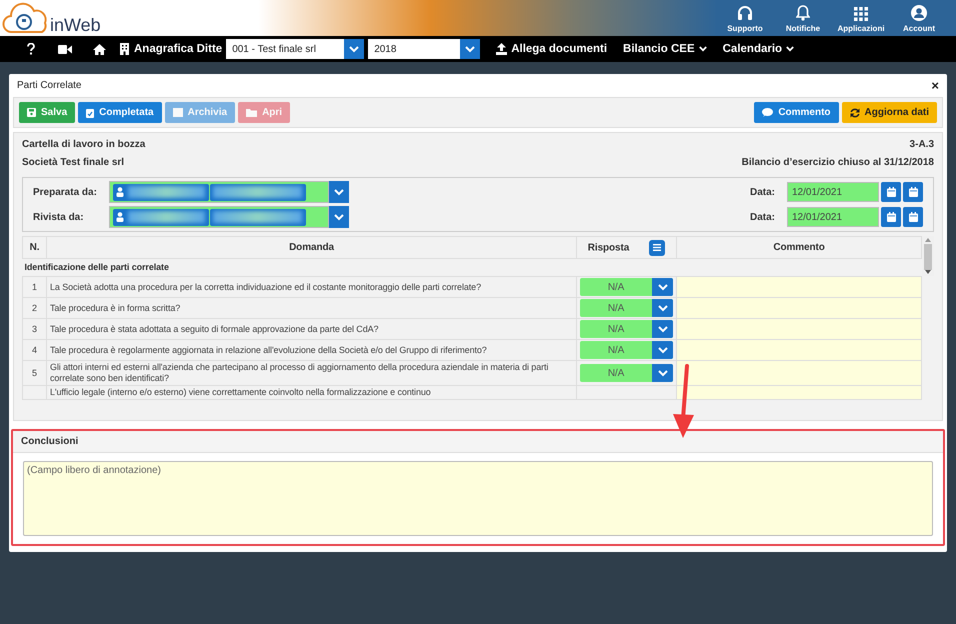  I want to click on field-label: Preparata da:, so click(65, 192).